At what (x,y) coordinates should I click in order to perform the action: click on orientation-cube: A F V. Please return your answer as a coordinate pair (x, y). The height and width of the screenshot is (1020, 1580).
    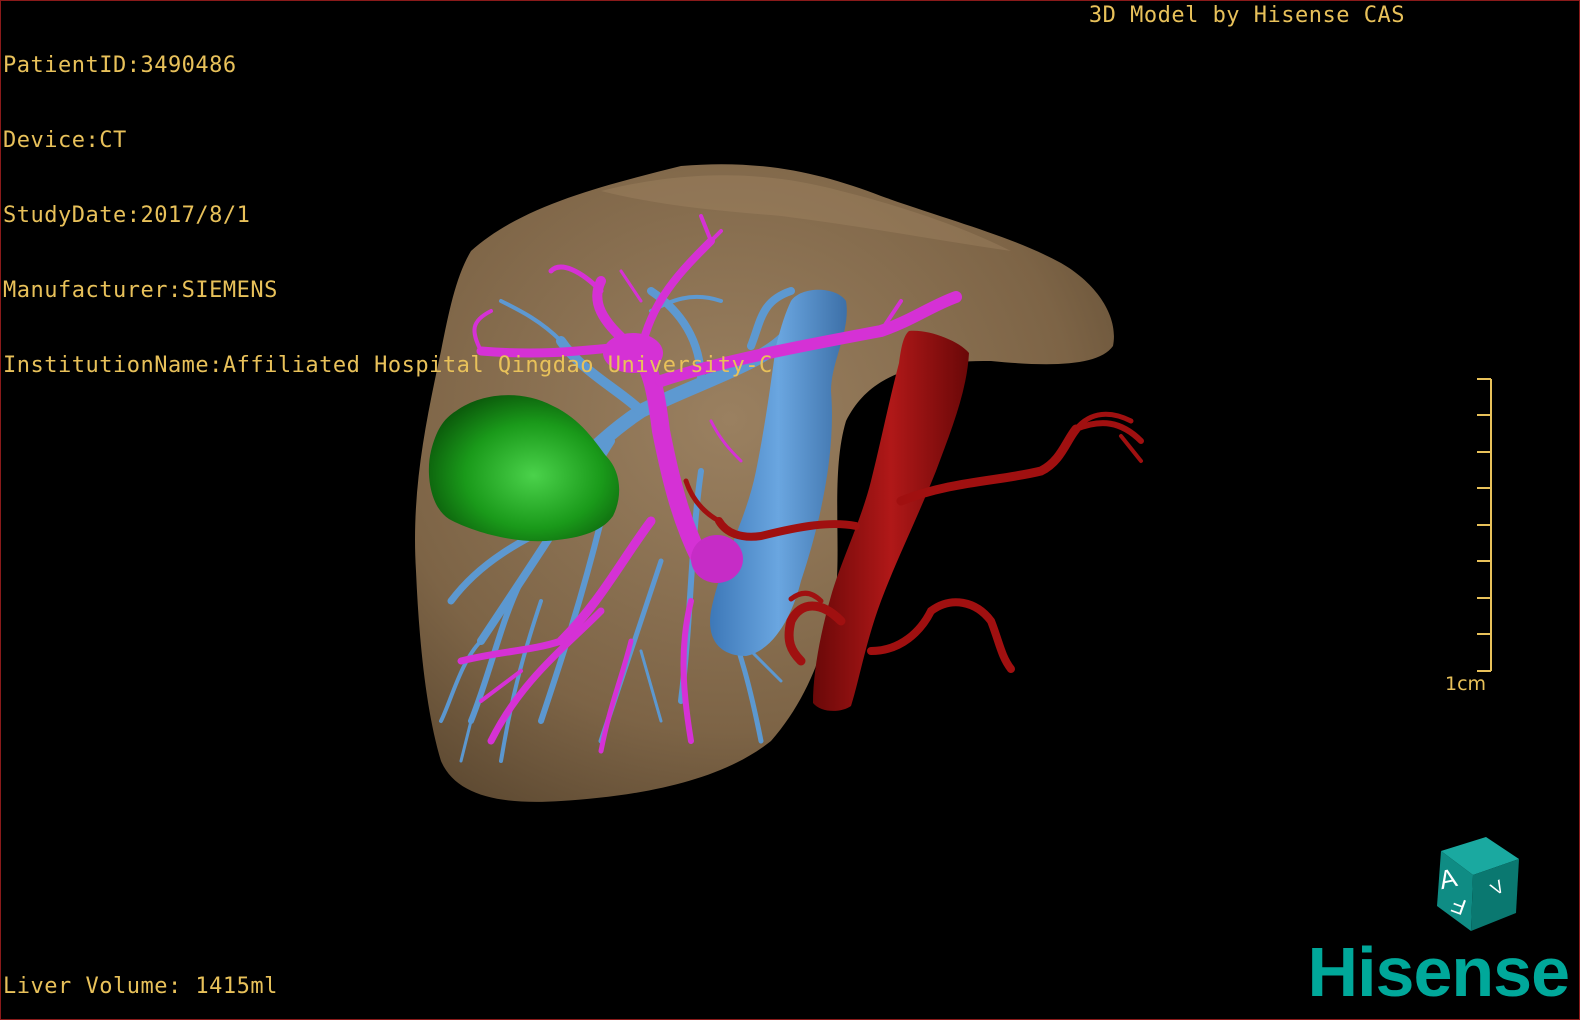
    Looking at the image, I should click on (1477, 884).